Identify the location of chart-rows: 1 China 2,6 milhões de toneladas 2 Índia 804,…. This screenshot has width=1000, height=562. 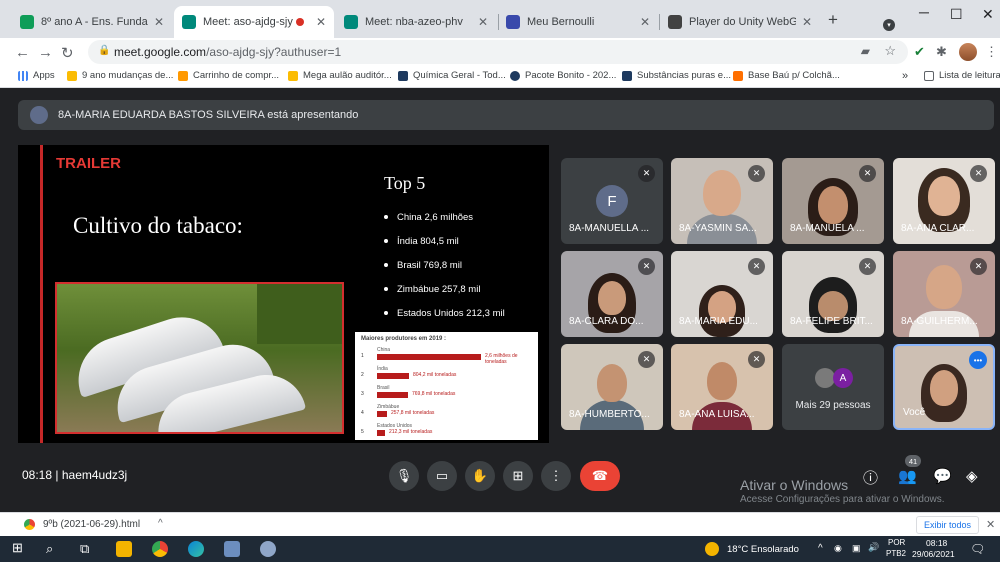
(446, 393).